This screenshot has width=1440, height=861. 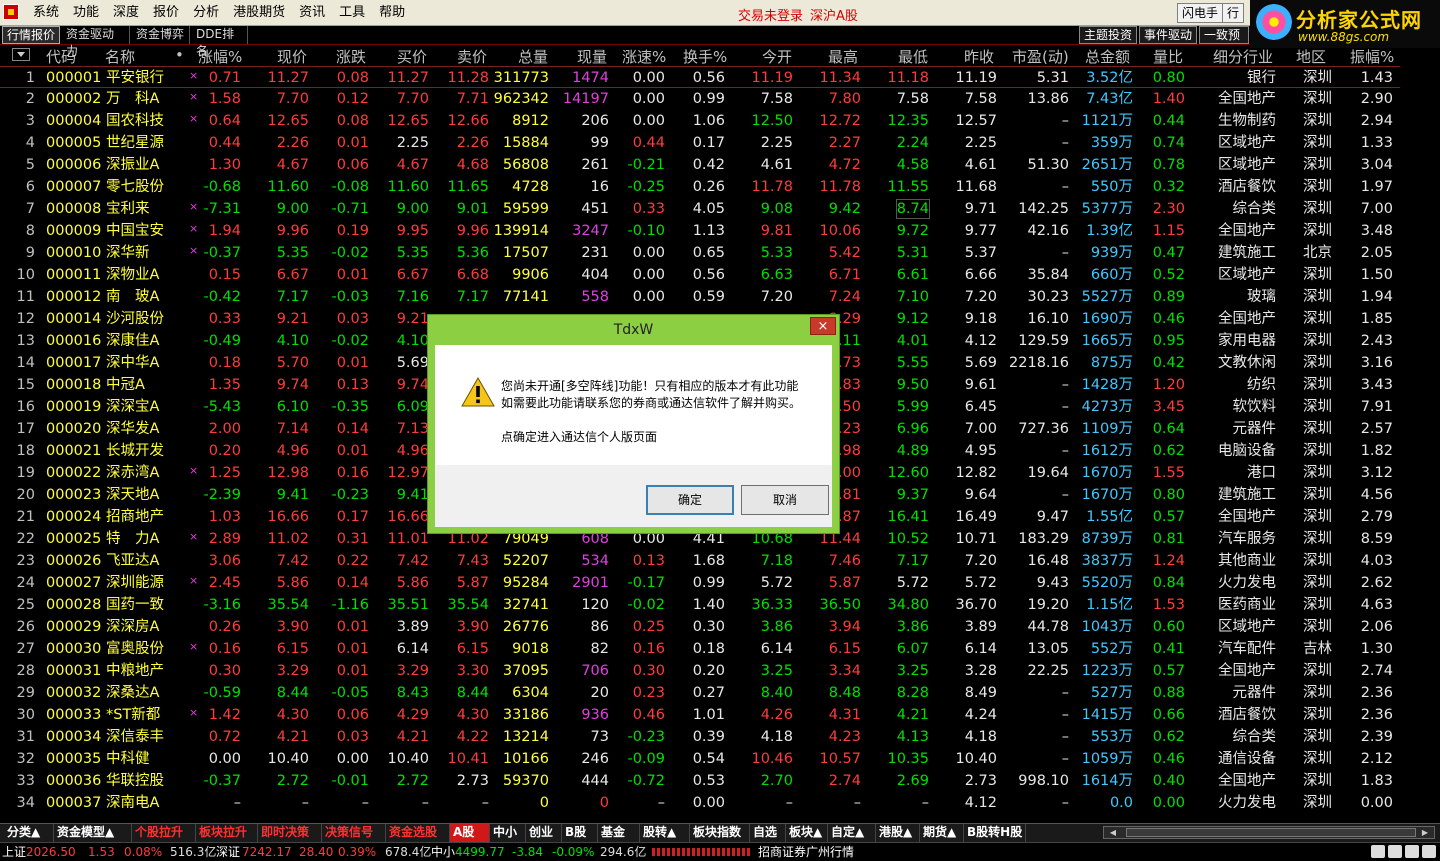 I want to click on col-cur-volume: 现量, so click(x=592, y=56).